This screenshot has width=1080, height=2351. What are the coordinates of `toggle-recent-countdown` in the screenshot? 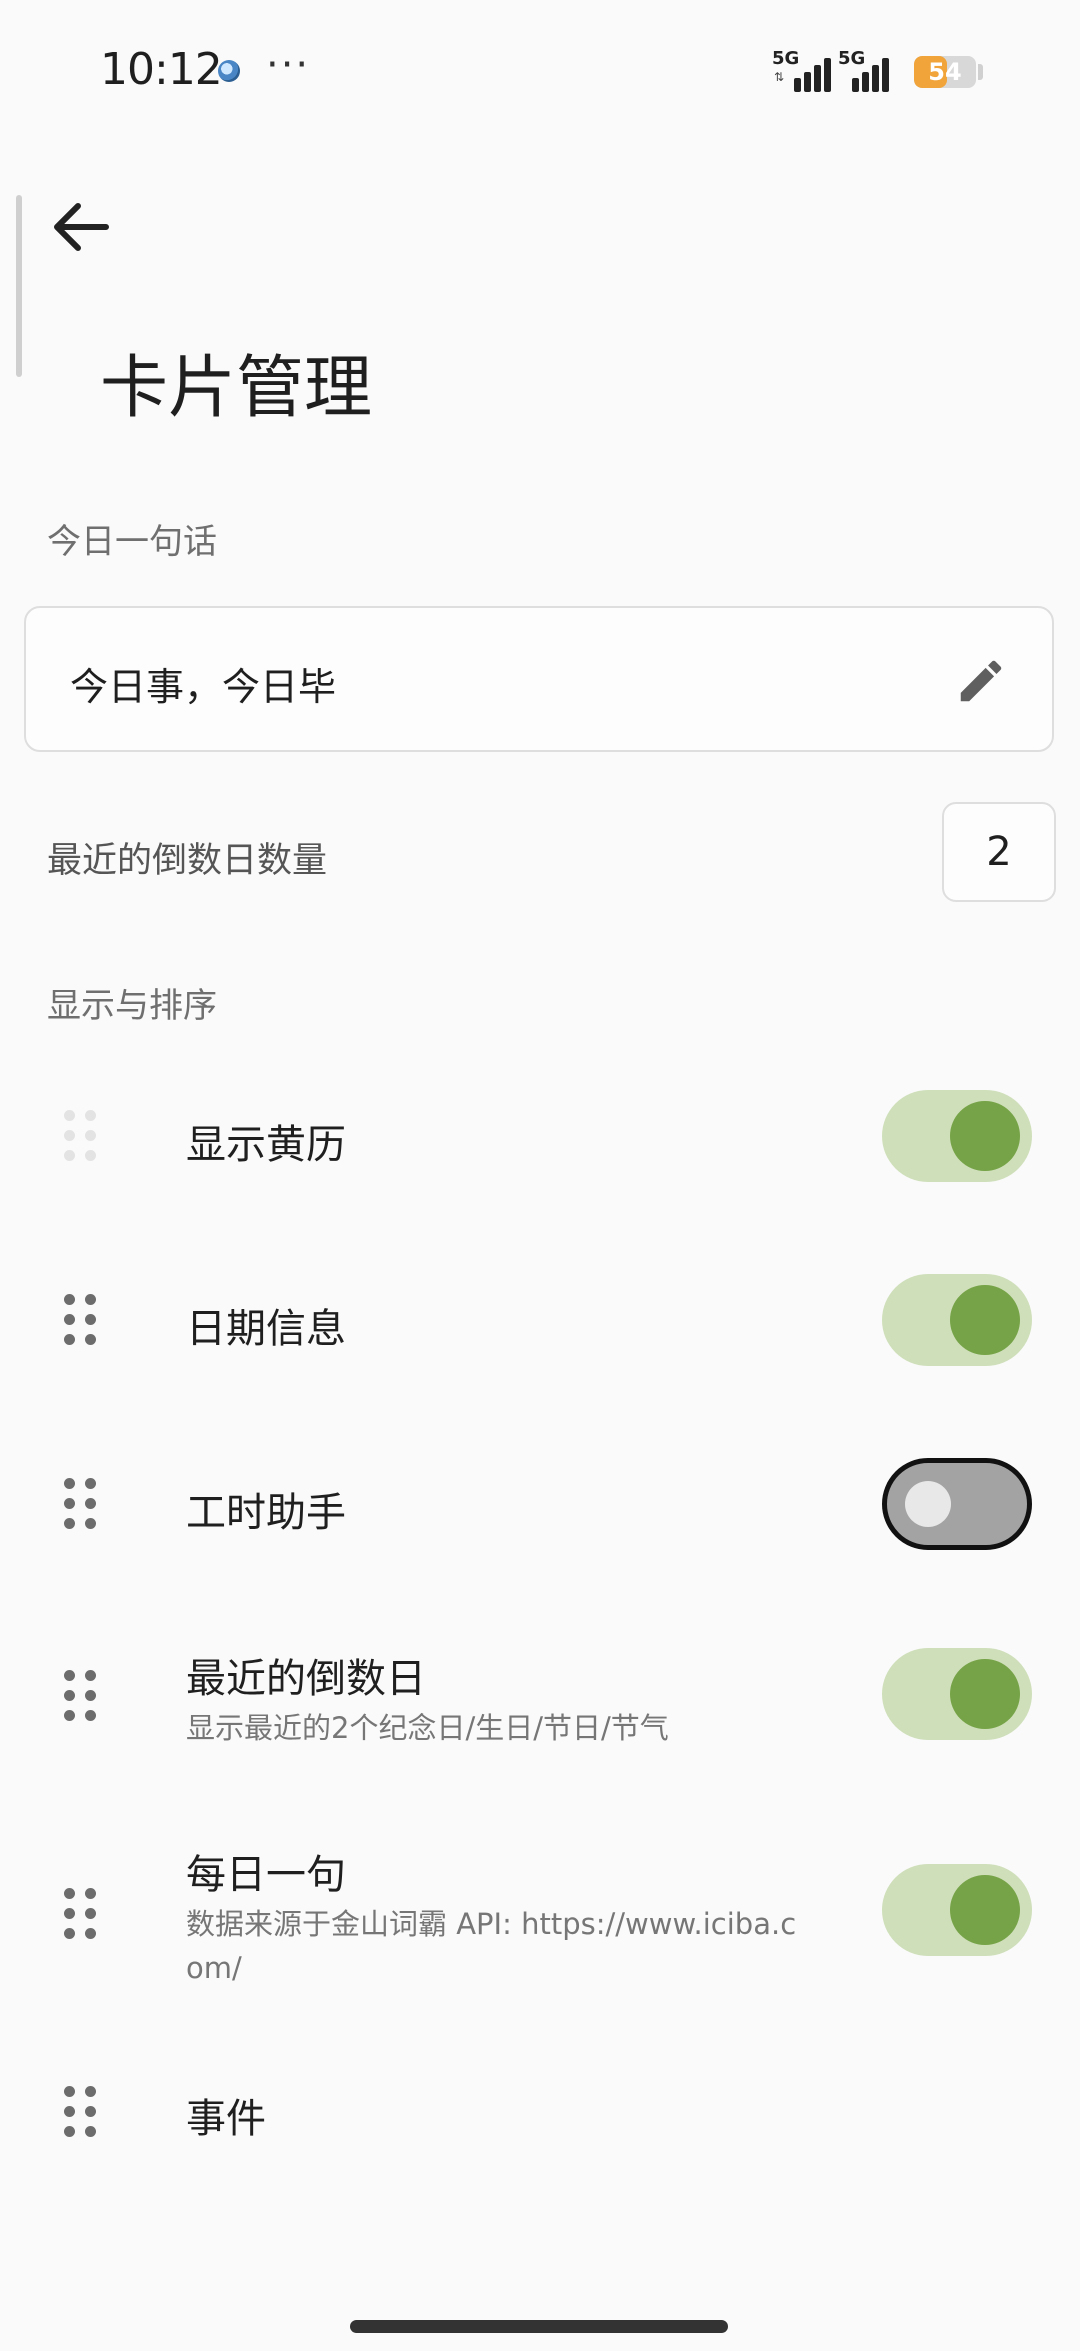 It's located at (957, 1694).